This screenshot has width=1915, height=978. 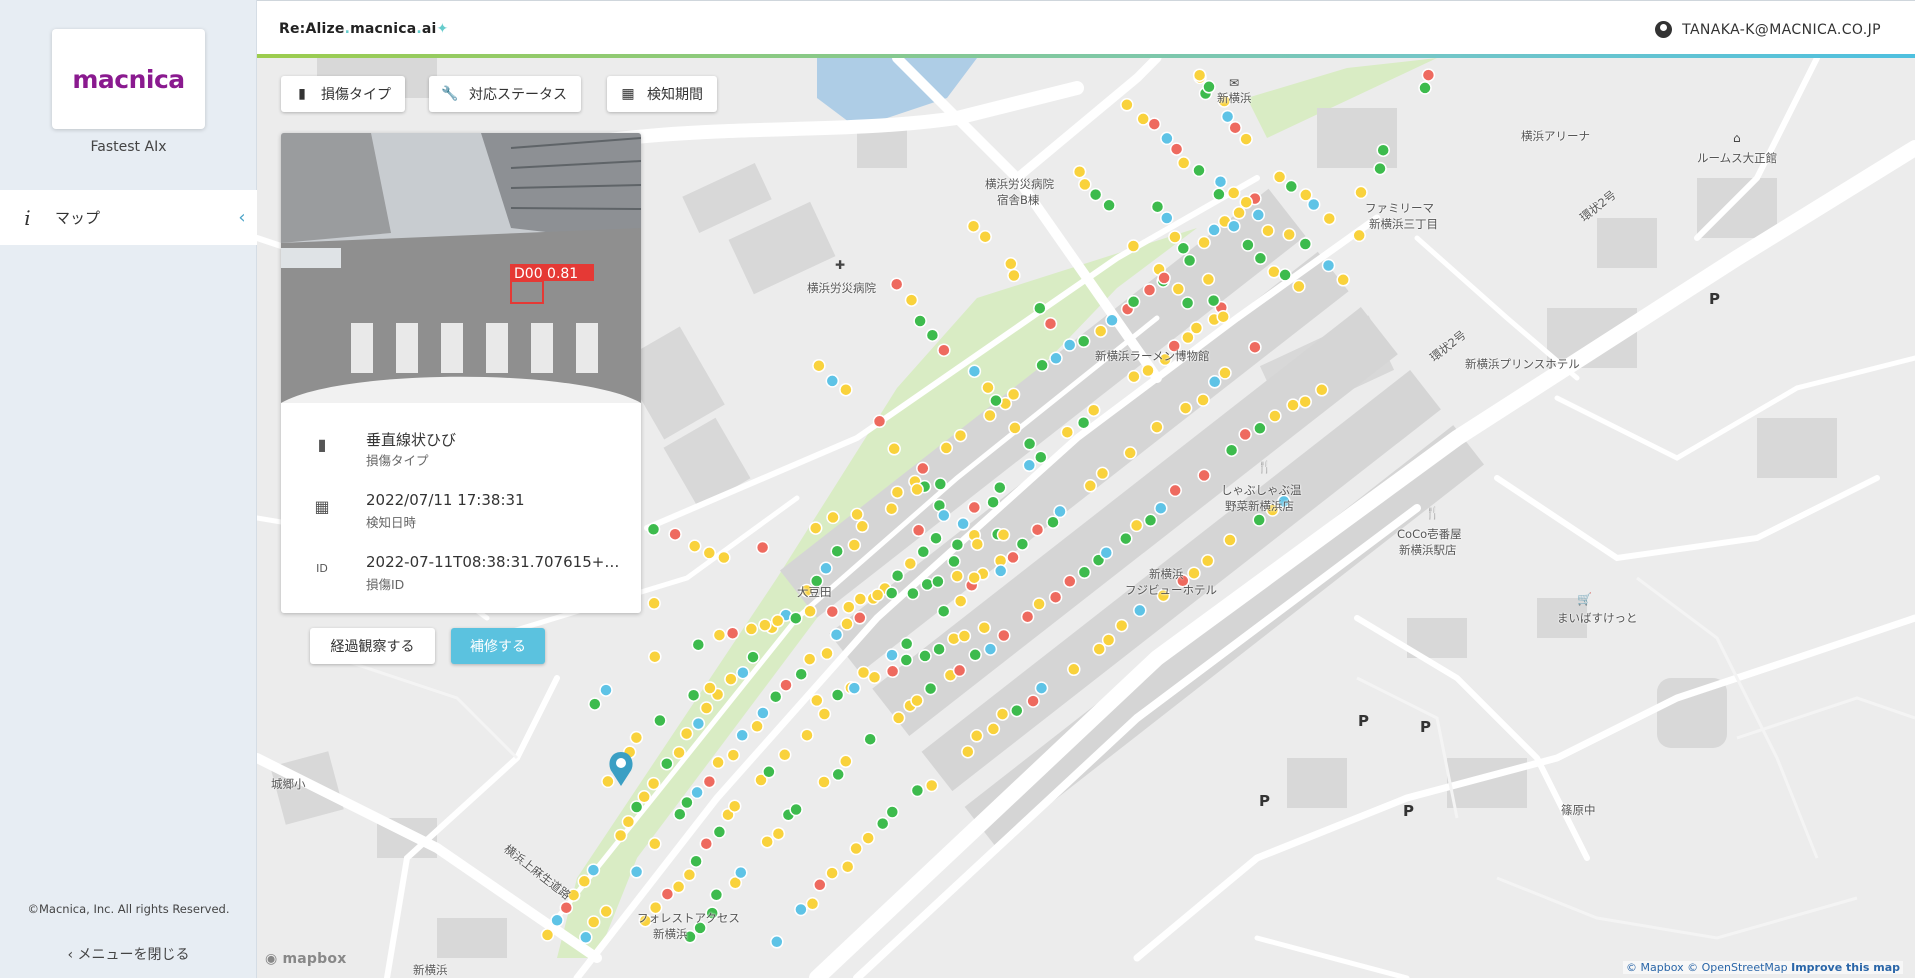 What do you see at coordinates (1655, 967) in the screenshot?
I see `attribution-mapbox-link: © Mapbox` at bounding box center [1655, 967].